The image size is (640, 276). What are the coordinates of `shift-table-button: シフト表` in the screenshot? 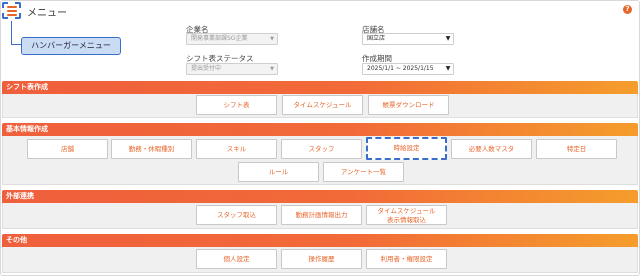 It's located at (236, 105).